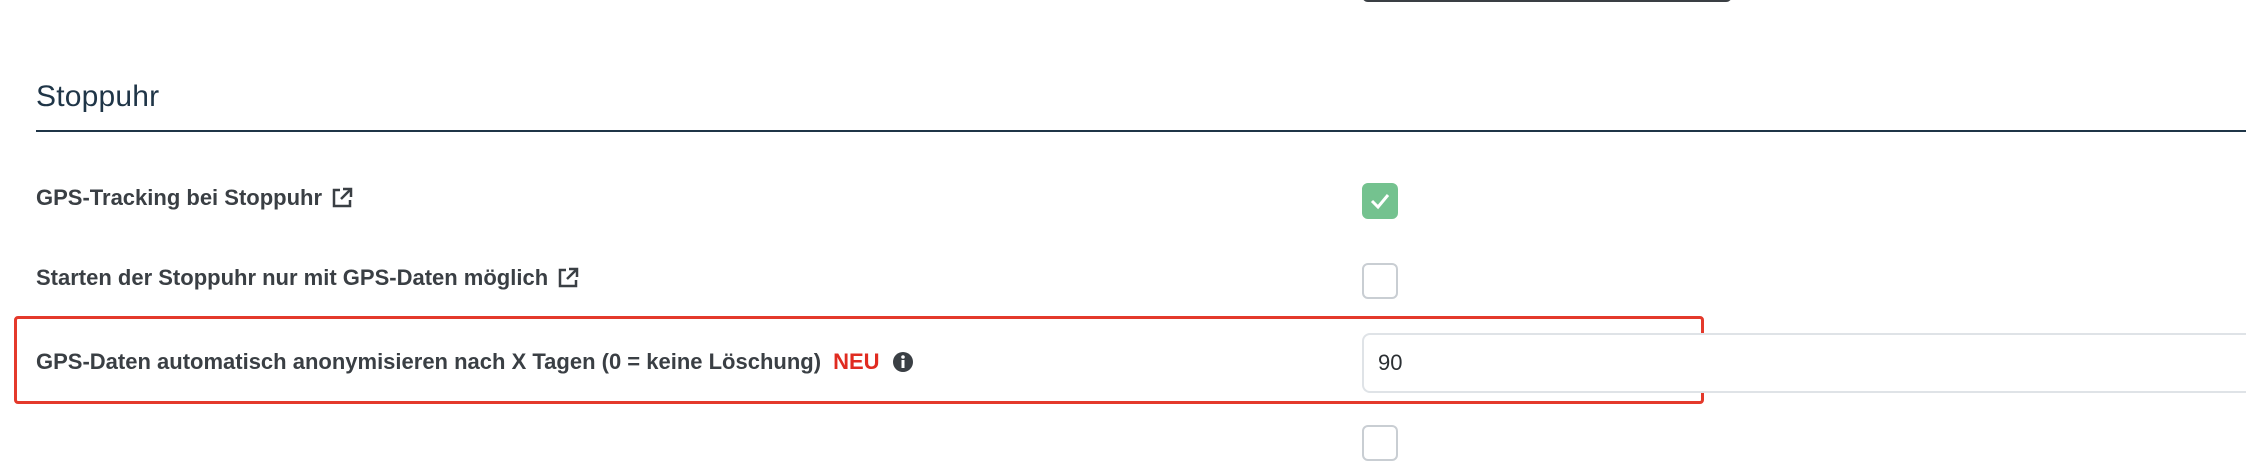 The height and width of the screenshot is (461, 2246). Describe the element at coordinates (1804, 363) in the screenshot. I see `anonymize-days-input` at that location.